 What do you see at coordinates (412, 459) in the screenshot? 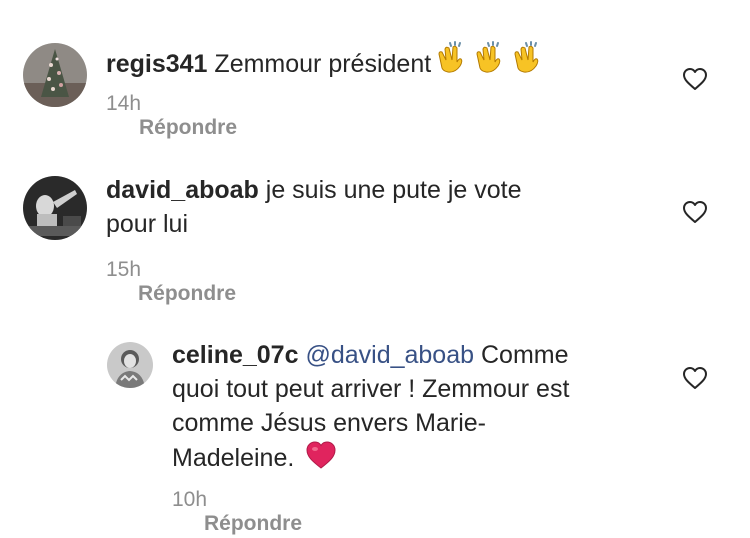
I see `comment-line: Madeleine.` at bounding box center [412, 459].